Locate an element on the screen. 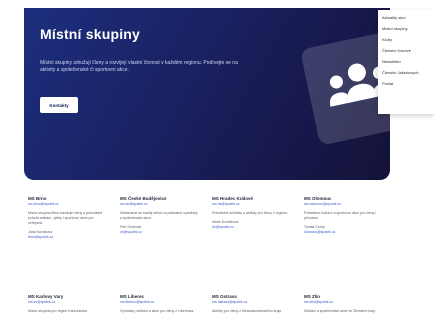  branch-email-link: ms.ostrava@spolek.cz is located at coordinates (251, 302).